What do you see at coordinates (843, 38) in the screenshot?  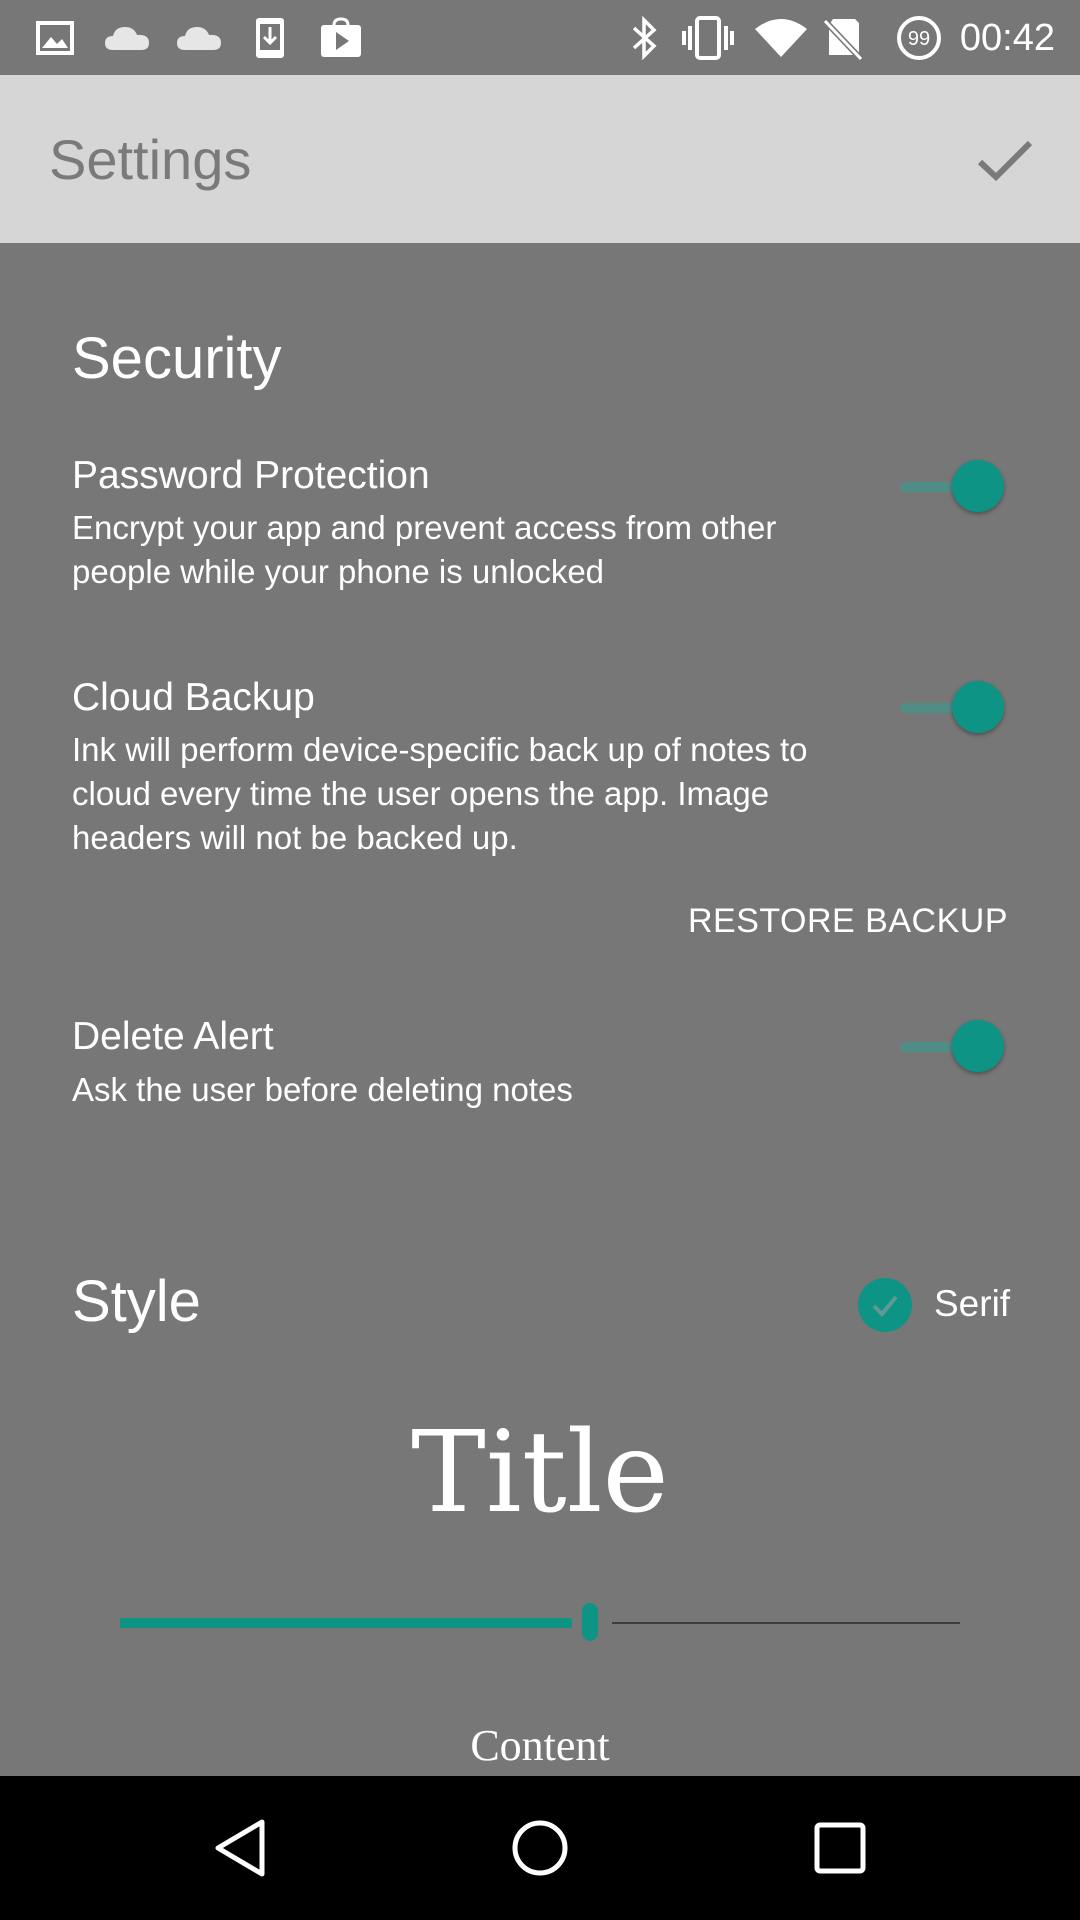 I see `no-sim-icon` at bounding box center [843, 38].